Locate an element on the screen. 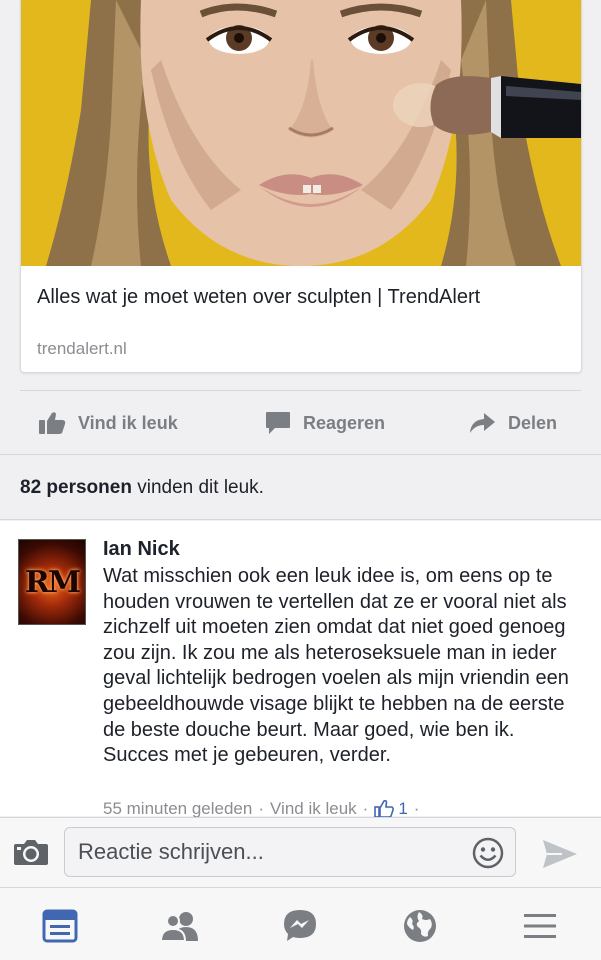 This screenshot has width=601, height=960. news-feed-icon is located at coordinates (60, 926).